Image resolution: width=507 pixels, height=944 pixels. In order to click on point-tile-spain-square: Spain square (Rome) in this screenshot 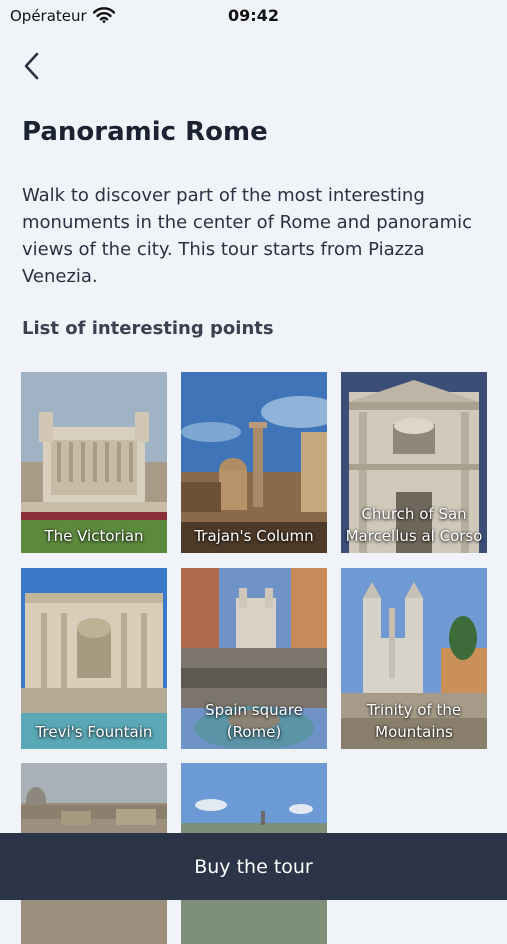, I will do `click(254, 658)`.